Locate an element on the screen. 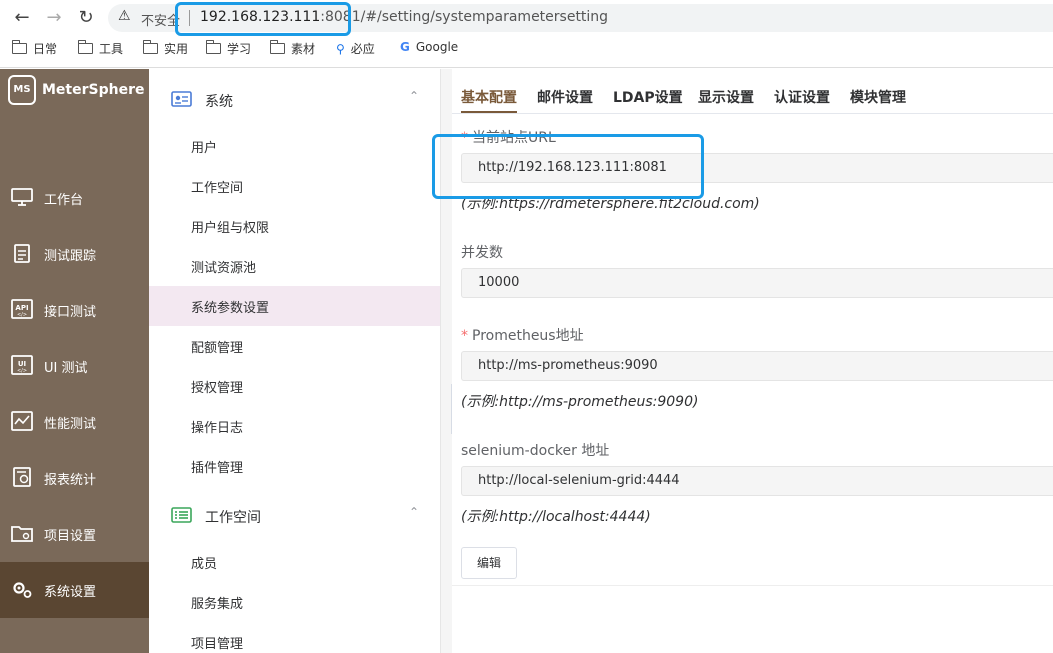 This screenshot has height=653, width=1053. gears-icon is located at coordinates (22, 590).